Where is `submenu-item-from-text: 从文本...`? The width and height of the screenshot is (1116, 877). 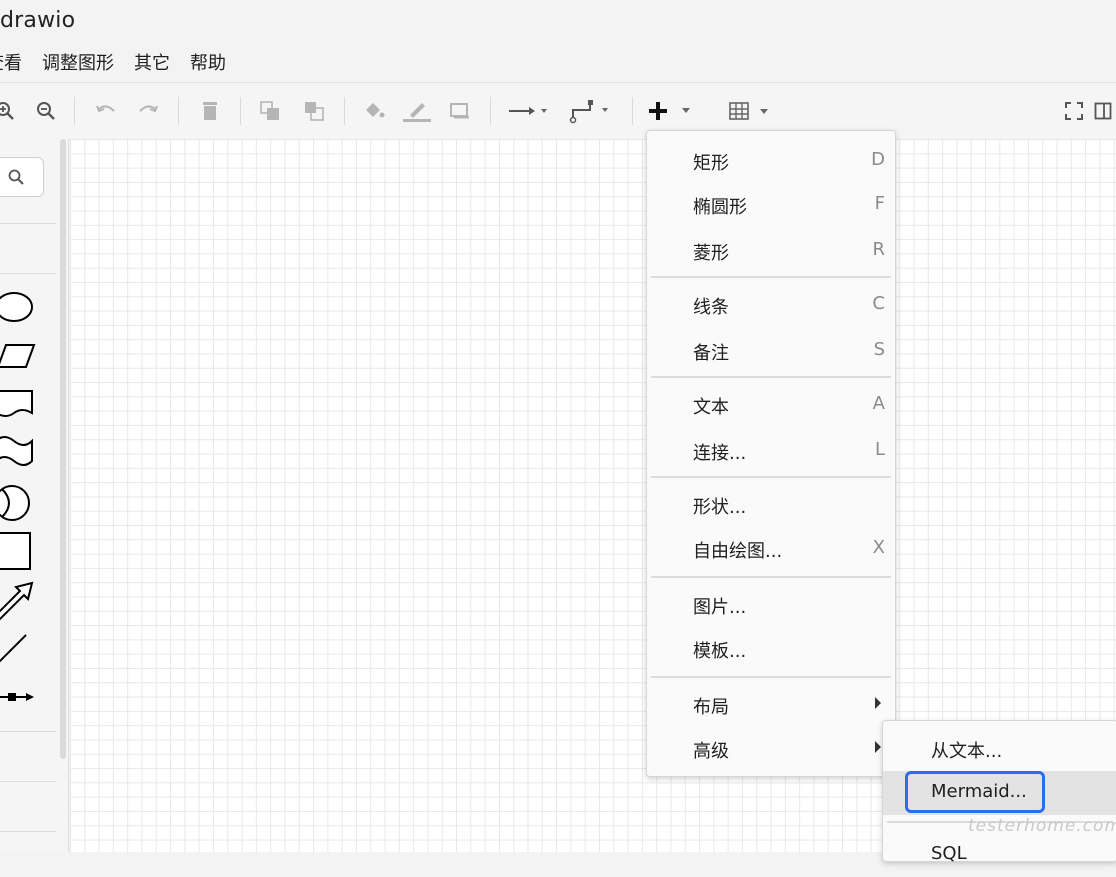 submenu-item-from-text: 从文本... is located at coordinates (999, 749).